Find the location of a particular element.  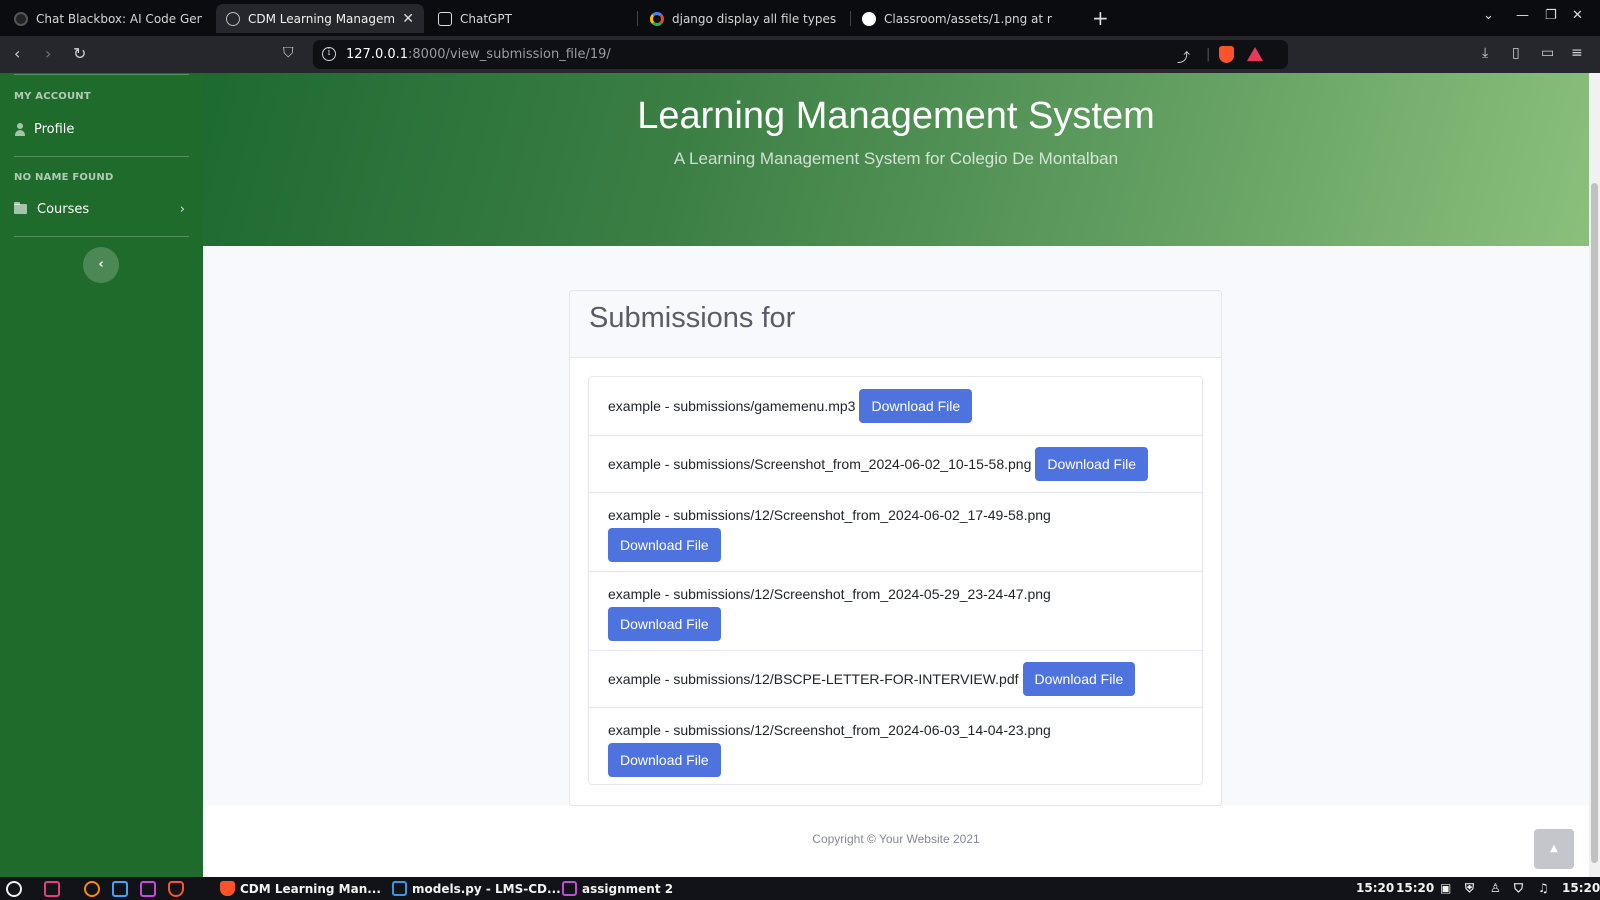

shield-tray-icon: ⛨ is located at coordinates (1469, 888).